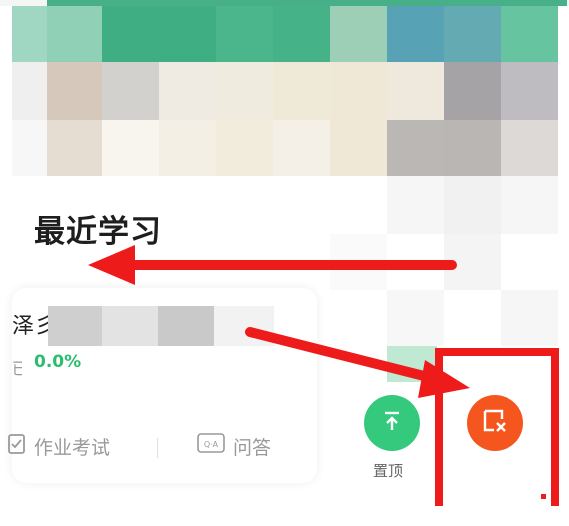 The height and width of the screenshot is (526, 569). I want to click on course-name: 泽彡, so click(30, 326).